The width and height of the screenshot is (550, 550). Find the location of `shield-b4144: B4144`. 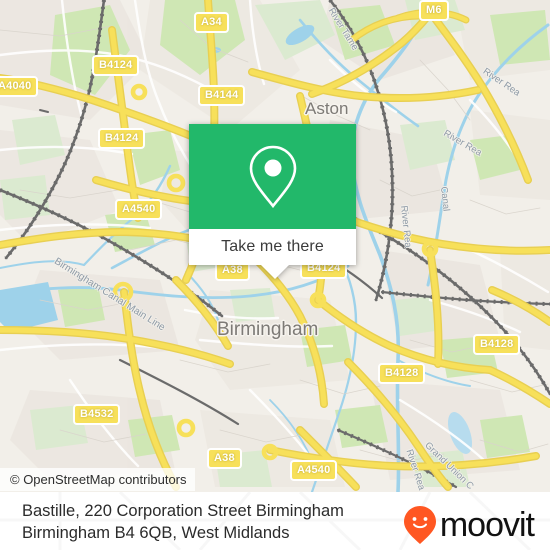

shield-b4144: B4144 is located at coordinates (222, 95).